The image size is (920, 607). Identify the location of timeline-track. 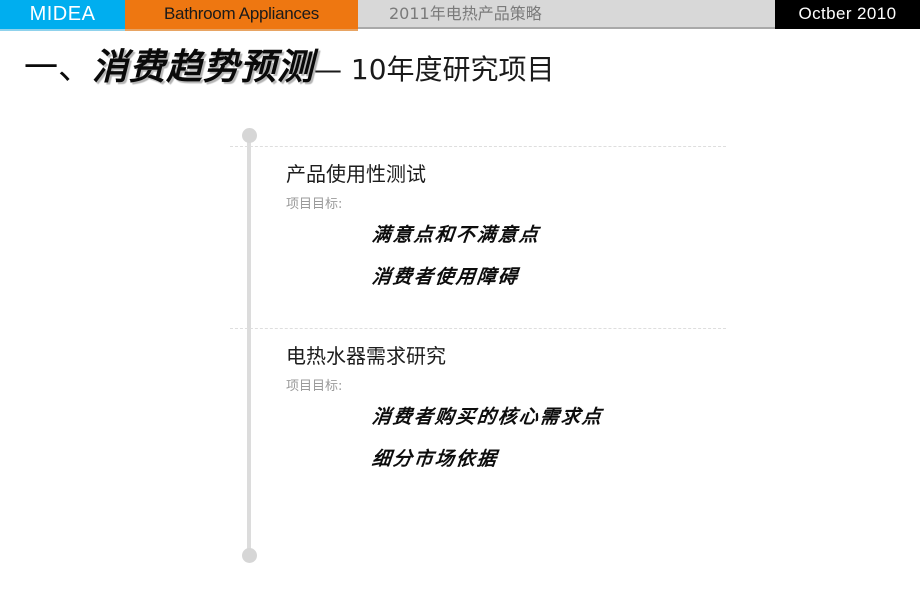
(249, 347).